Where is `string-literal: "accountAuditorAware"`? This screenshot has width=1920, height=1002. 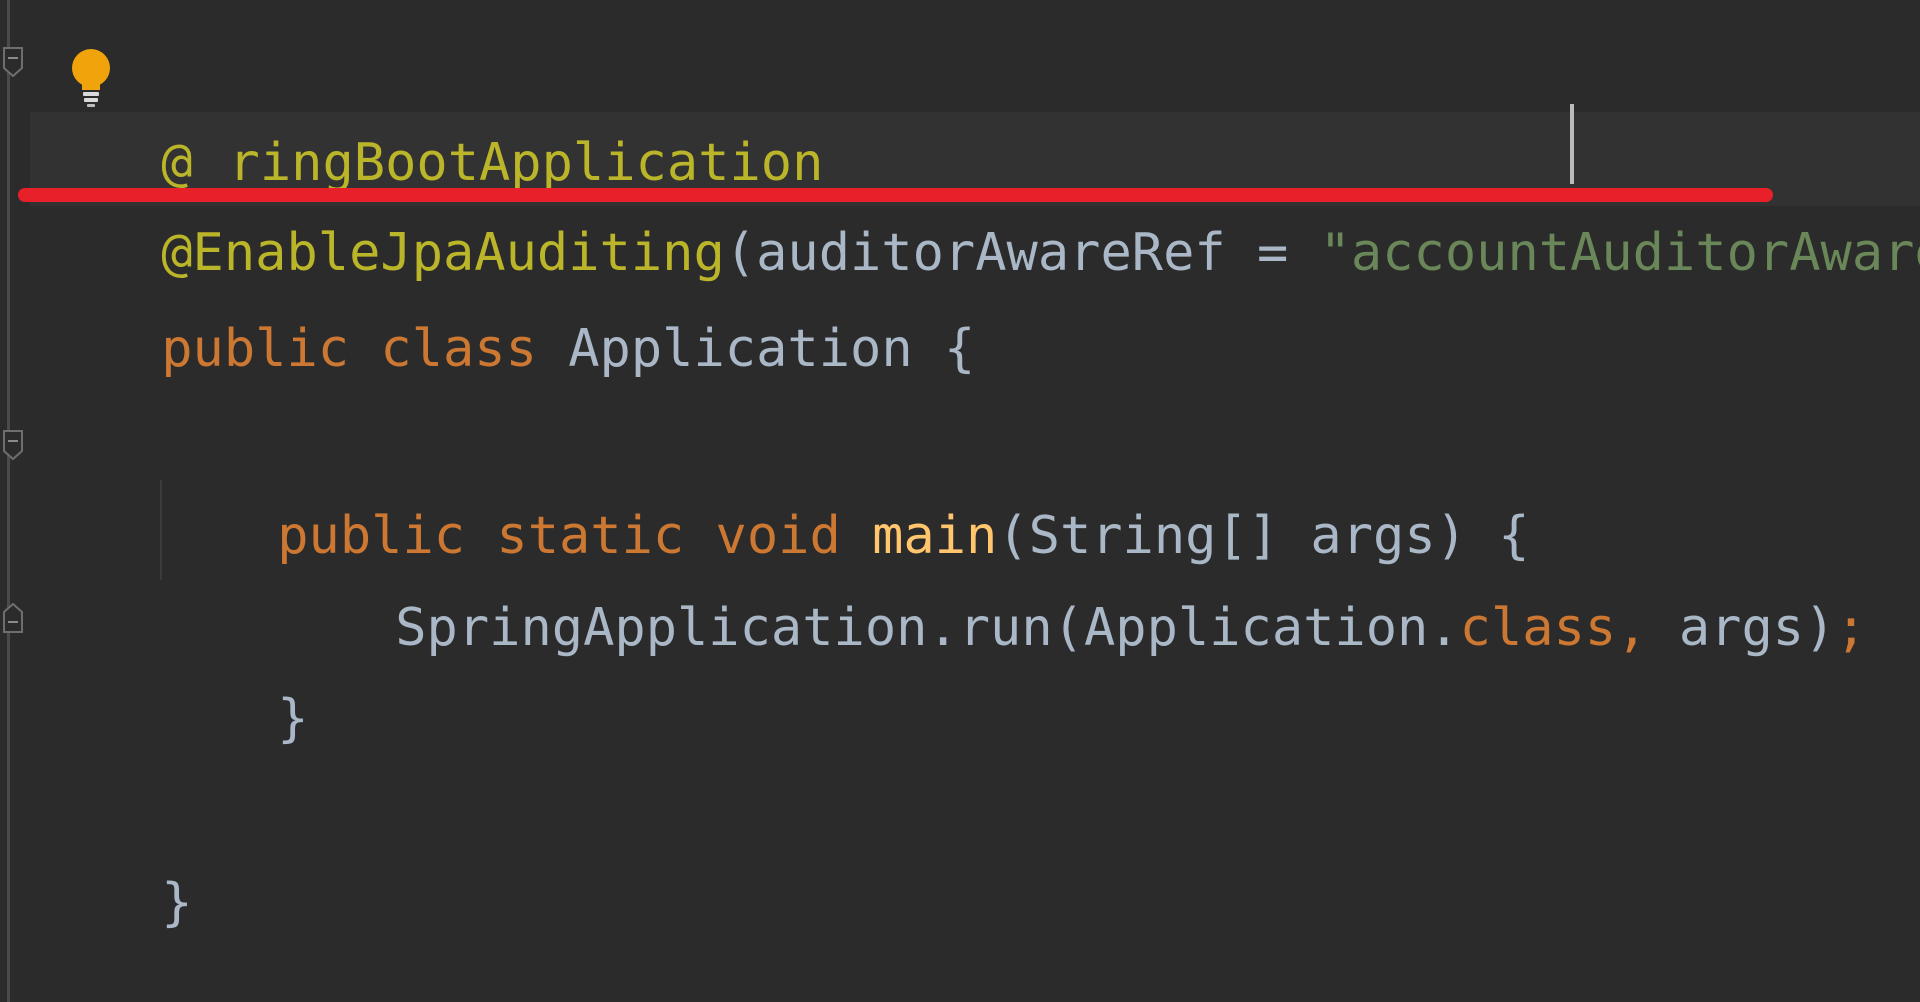 string-literal: "accountAuditorAware" is located at coordinates (1619, 253).